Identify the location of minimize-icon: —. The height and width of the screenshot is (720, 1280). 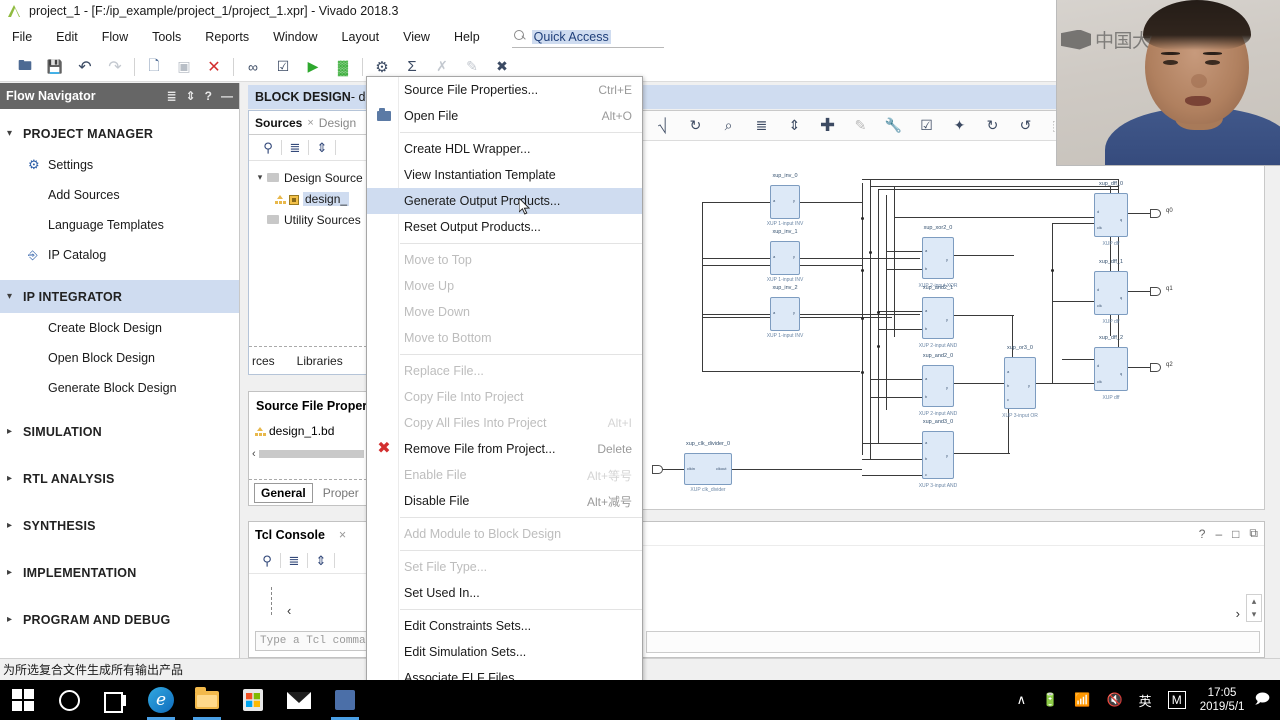
(227, 96).